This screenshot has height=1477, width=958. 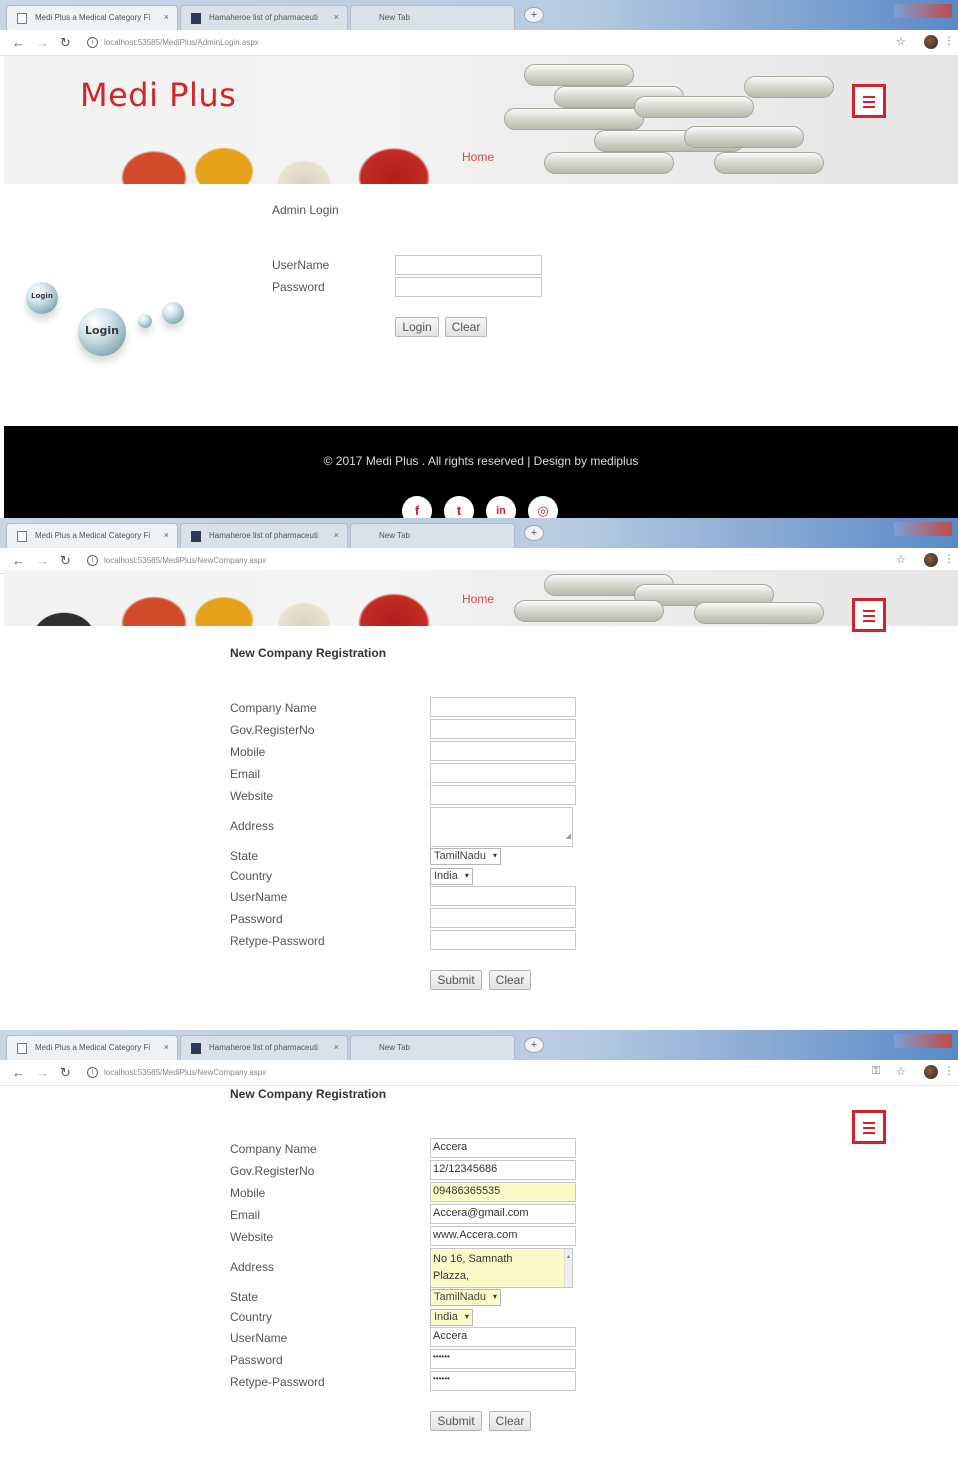 What do you see at coordinates (459, 507) in the screenshot?
I see `twitter-icon: t` at bounding box center [459, 507].